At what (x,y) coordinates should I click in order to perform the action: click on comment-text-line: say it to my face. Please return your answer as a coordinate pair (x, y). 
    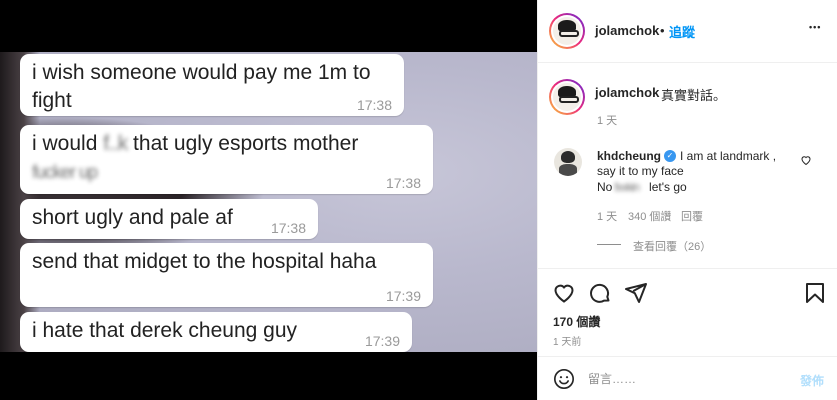
    Looking at the image, I should click on (640, 171).